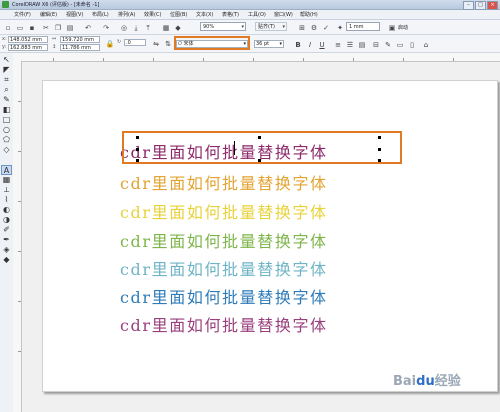 Image resolution: width=500 pixels, height=412 pixels. What do you see at coordinates (6, 100) in the screenshot?
I see `freehand-tool-icon: ✎` at bounding box center [6, 100].